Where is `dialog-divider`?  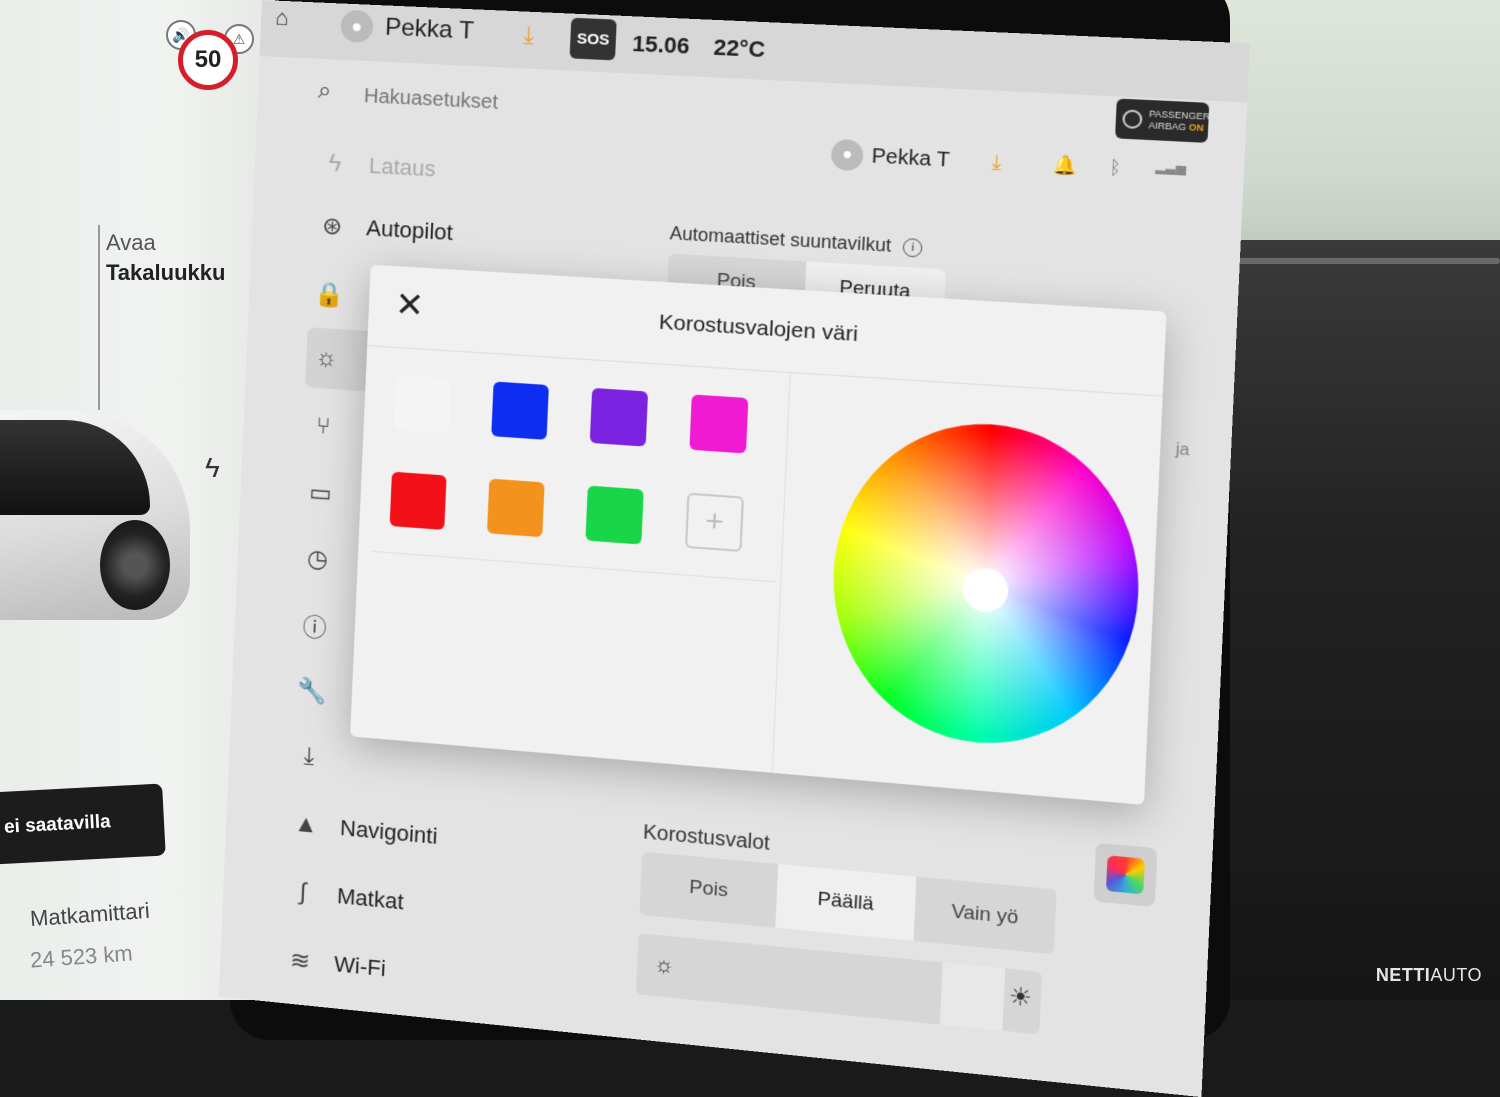
dialog-divider is located at coordinates (781, 572).